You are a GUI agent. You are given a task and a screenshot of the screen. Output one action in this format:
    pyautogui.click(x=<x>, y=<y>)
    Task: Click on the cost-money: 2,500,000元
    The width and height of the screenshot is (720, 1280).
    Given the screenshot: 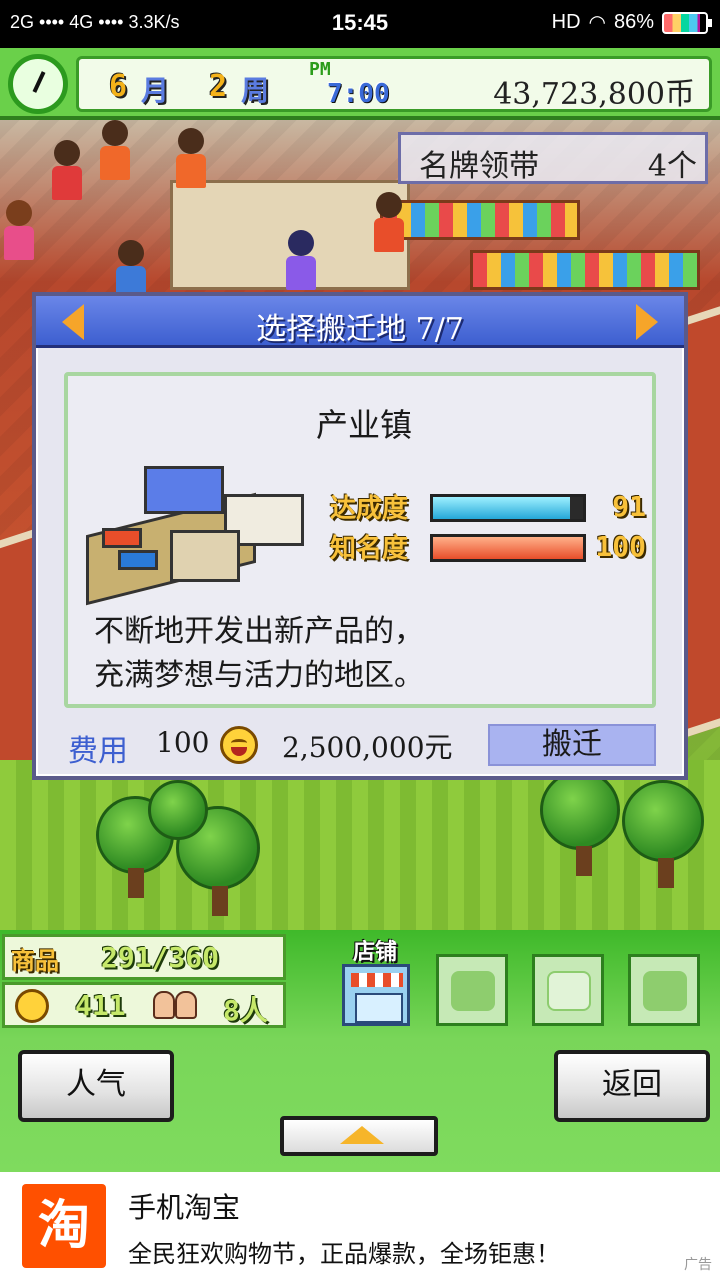 What is the action you would take?
    pyautogui.click(x=367, y=747)
    